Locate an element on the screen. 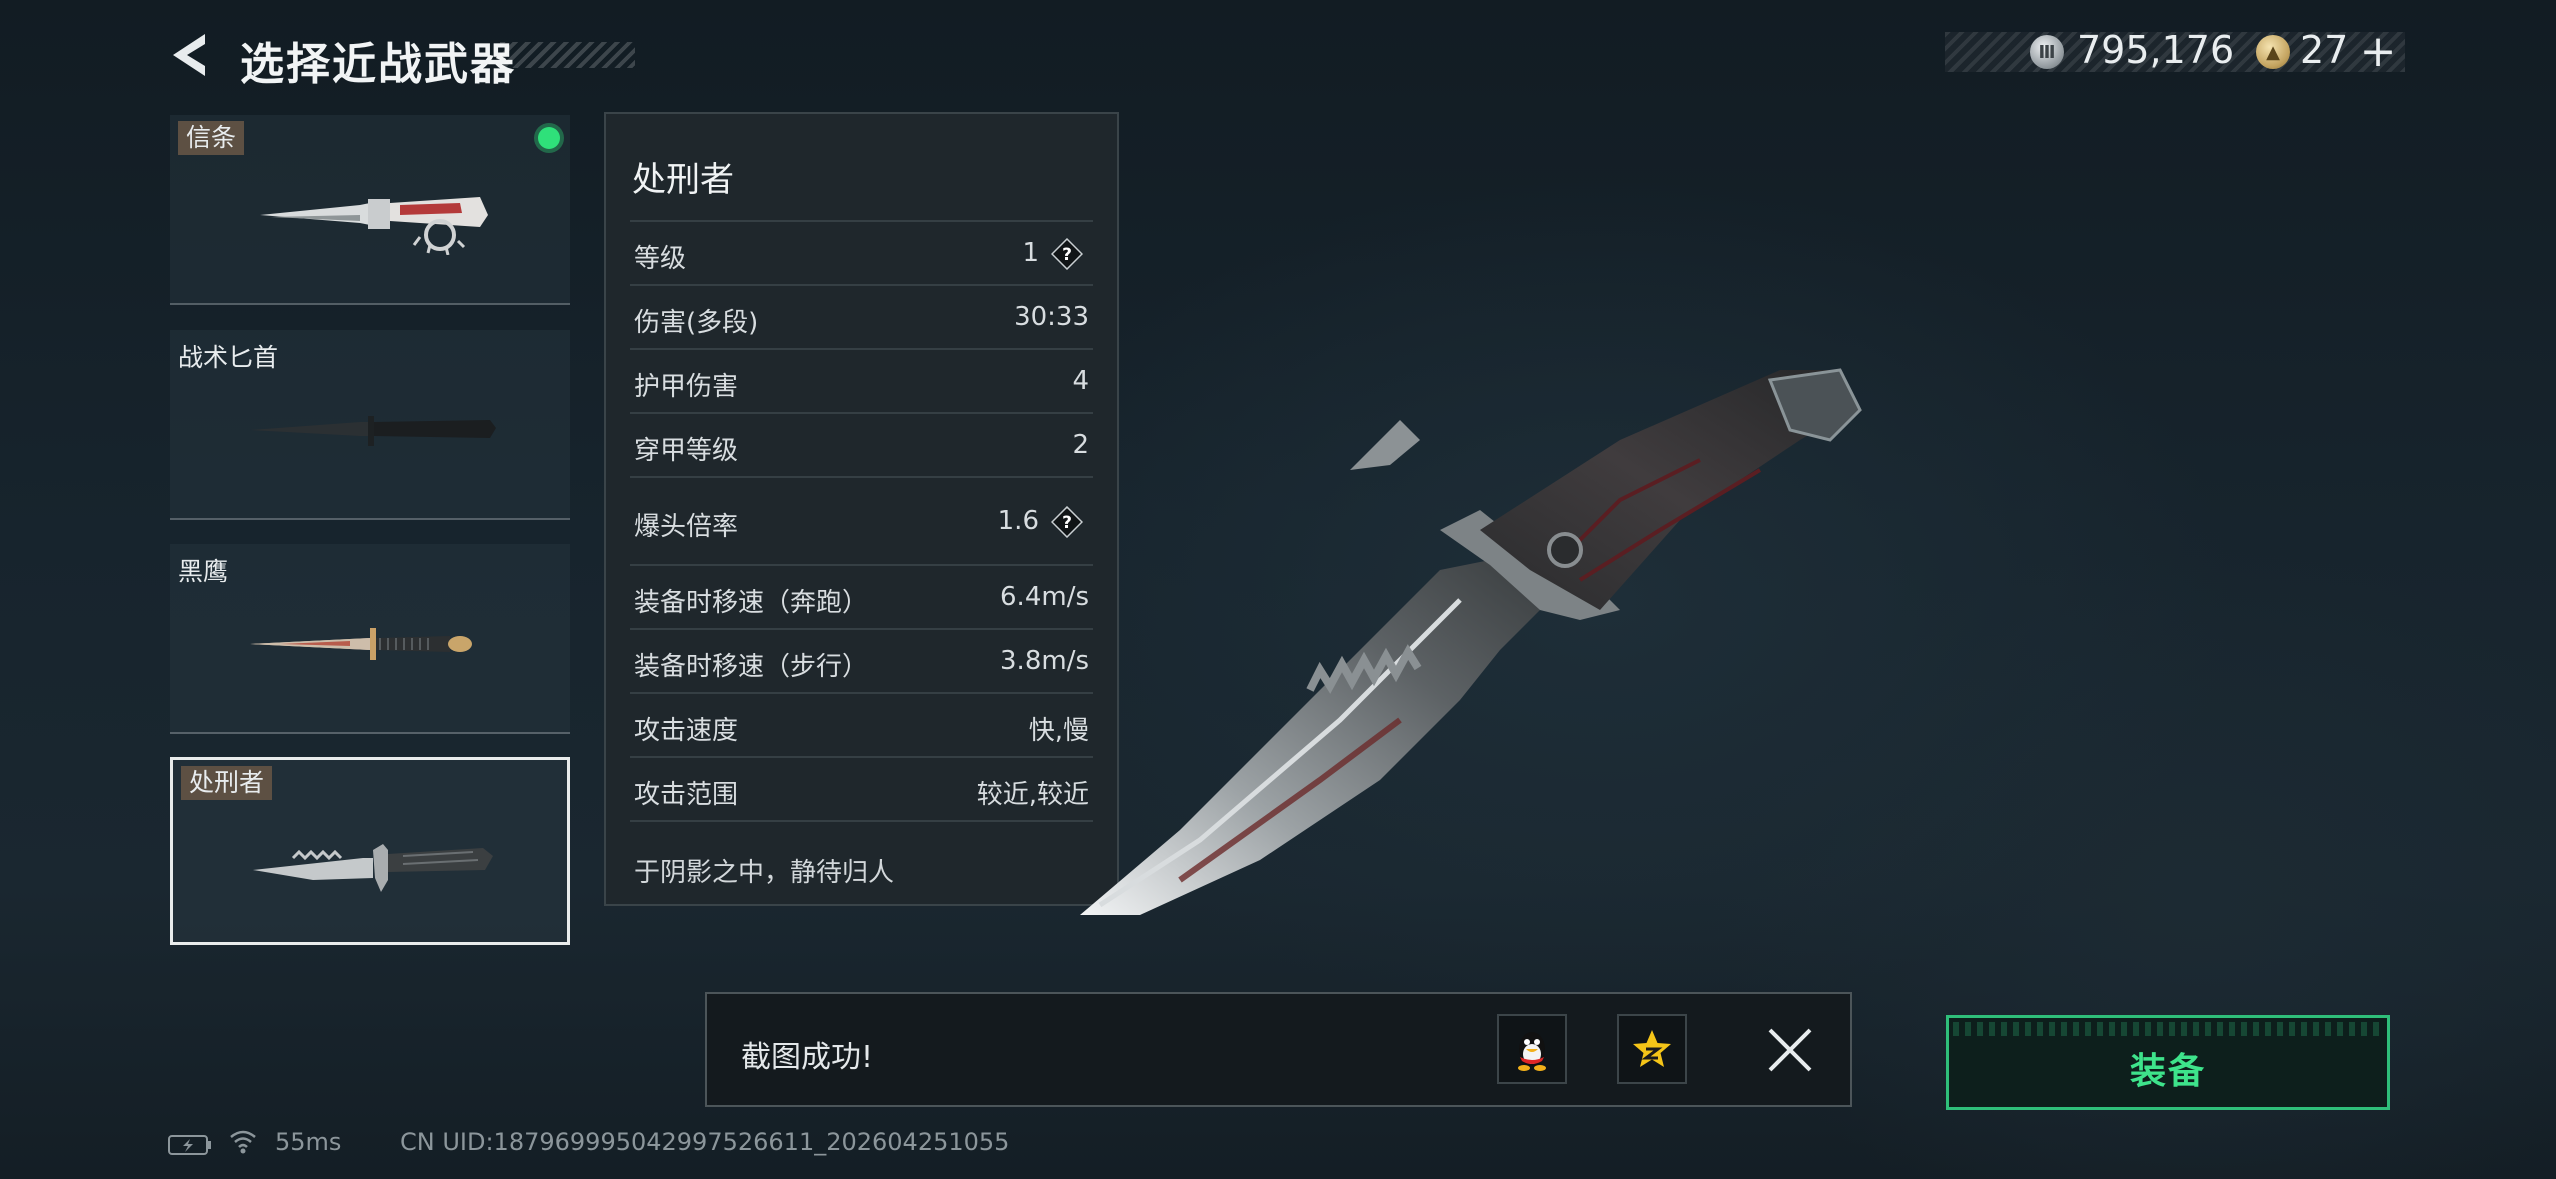 The image size is (2556, 1179). equipped-indicator is located at coordinates (549, 138).